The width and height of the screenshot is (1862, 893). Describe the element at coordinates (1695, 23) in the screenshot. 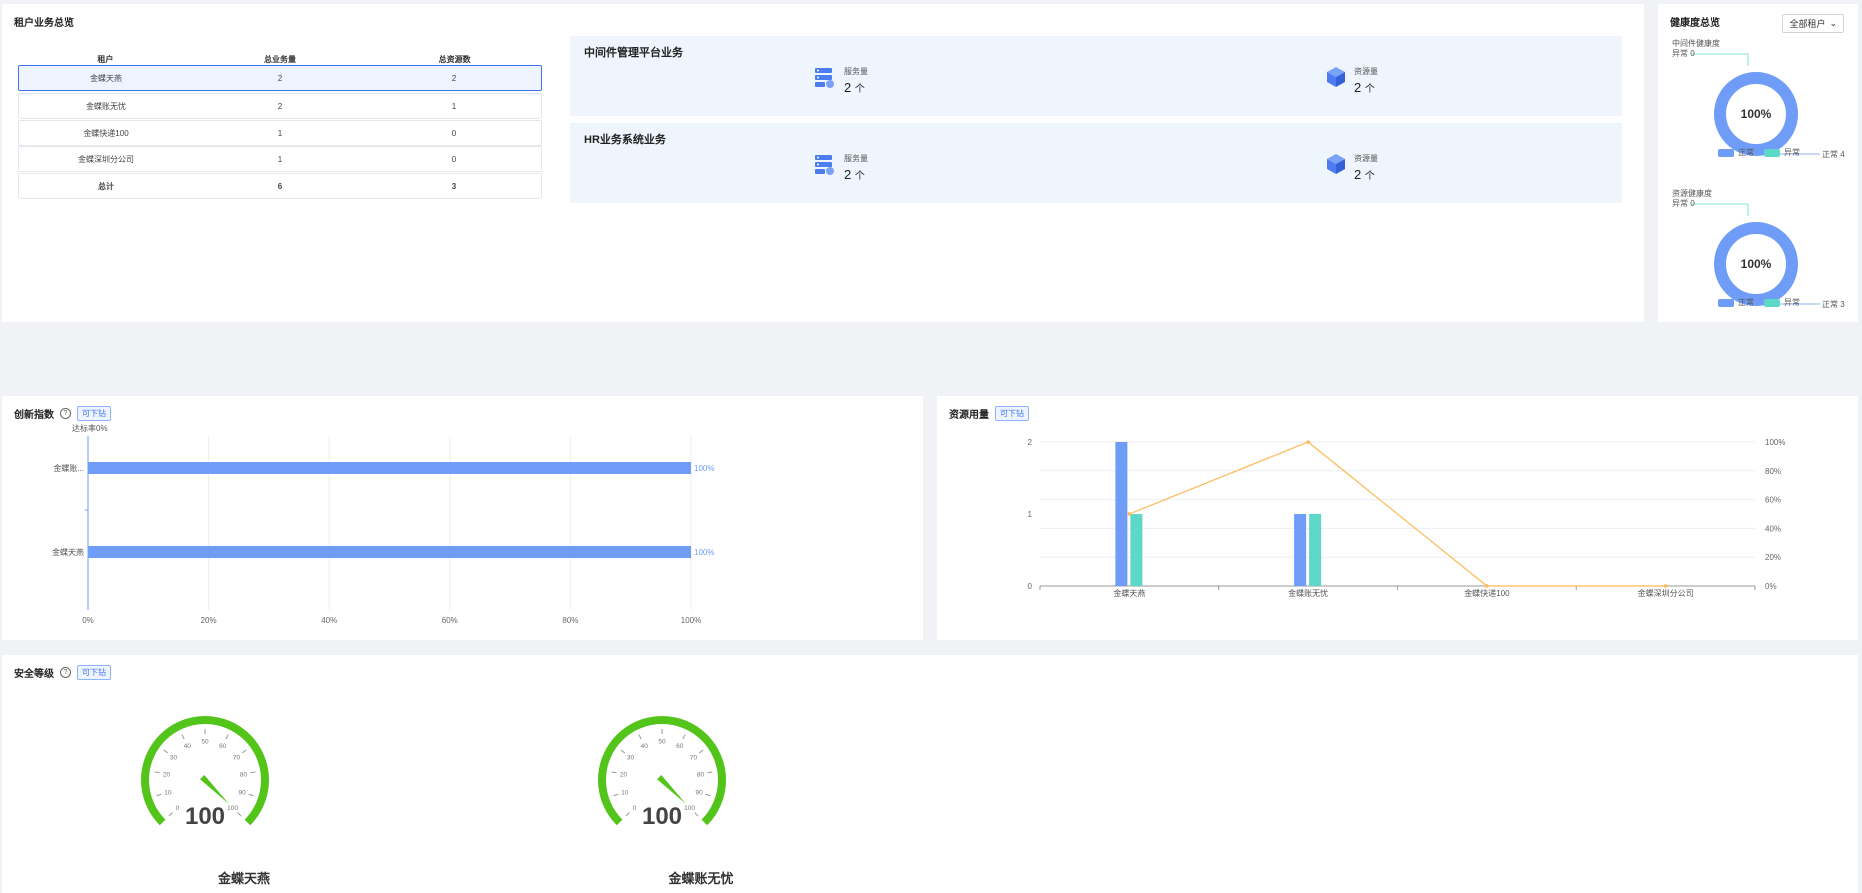

I see `health-title: 健康度总览` at that location.